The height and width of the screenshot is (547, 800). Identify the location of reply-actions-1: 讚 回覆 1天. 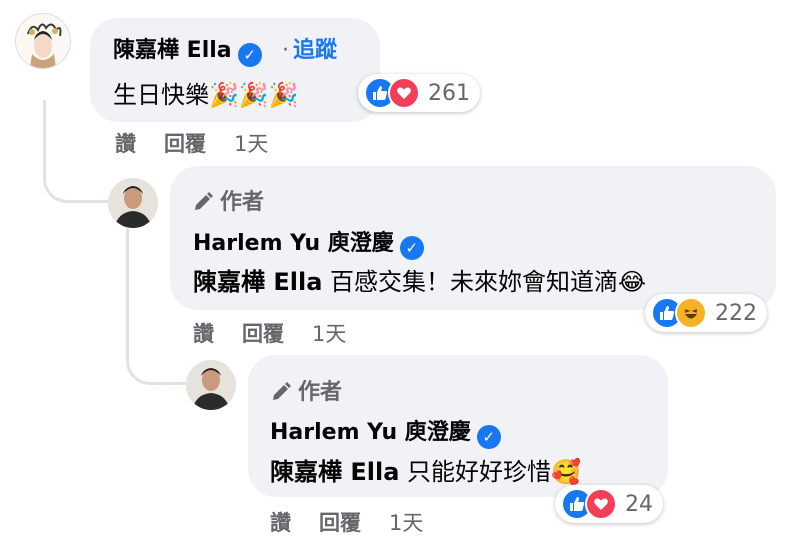
(283, 333).